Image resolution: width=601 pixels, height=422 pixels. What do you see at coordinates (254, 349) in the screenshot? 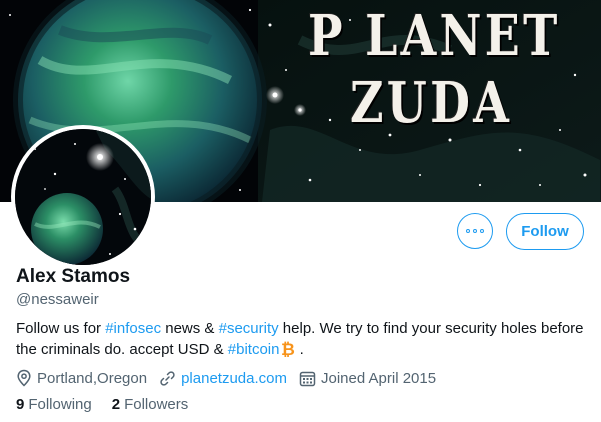
I see `hashtag-link: #bitcoin` at bounding box center [254, 349].